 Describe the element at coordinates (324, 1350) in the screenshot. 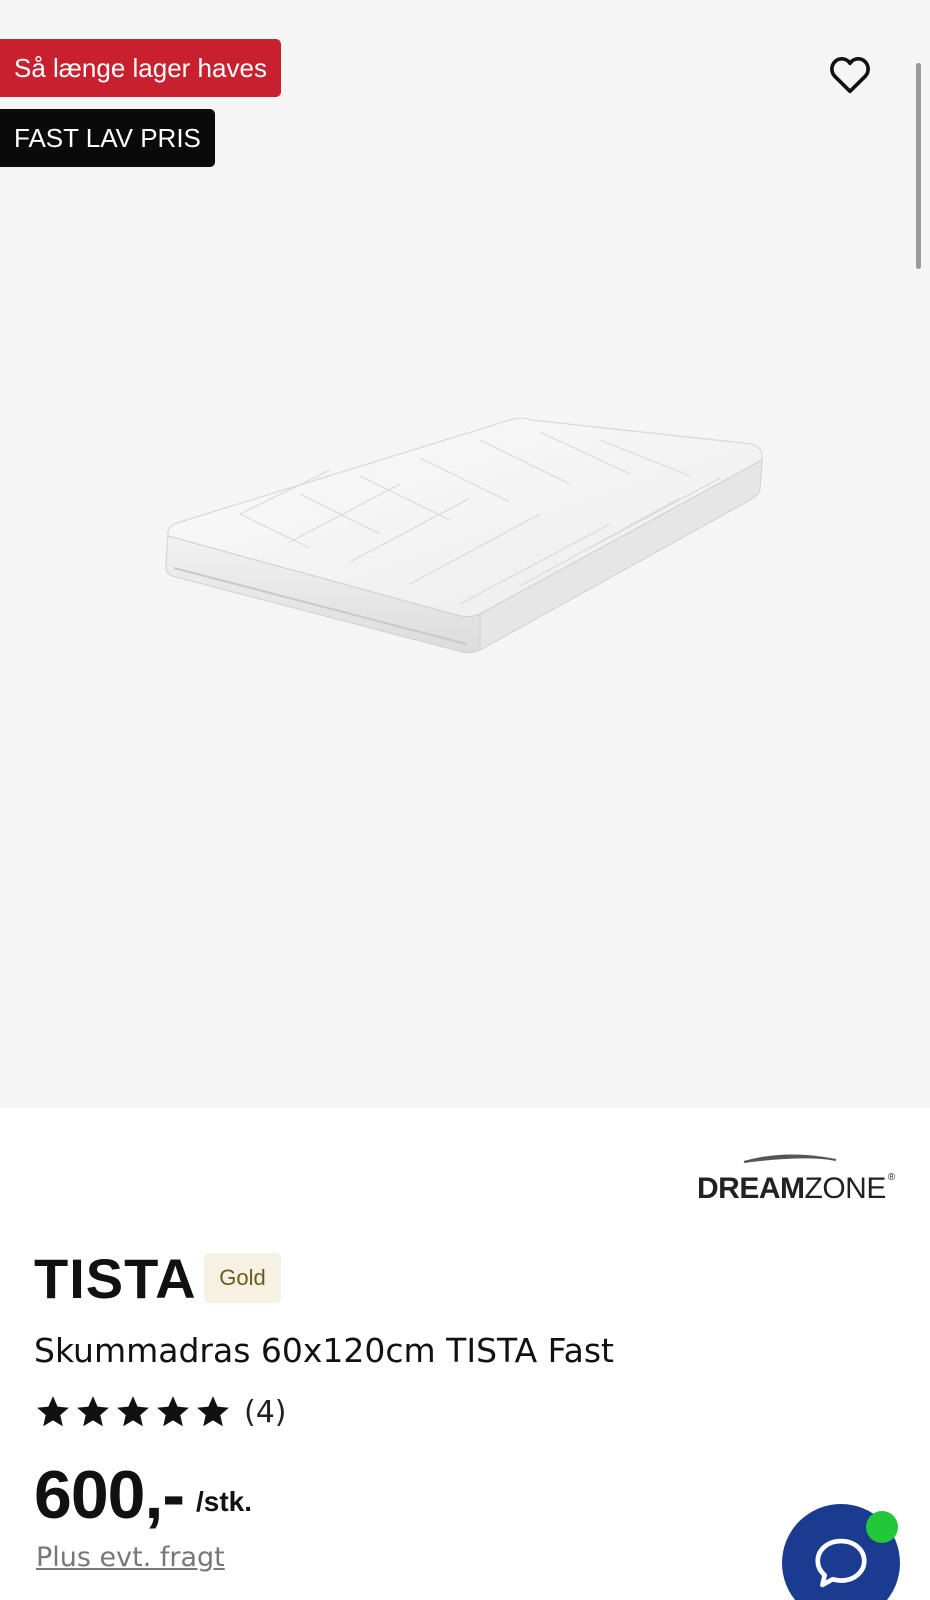

I see `product-description: Skummadras 60x120cm TISTA Fast` at that location.